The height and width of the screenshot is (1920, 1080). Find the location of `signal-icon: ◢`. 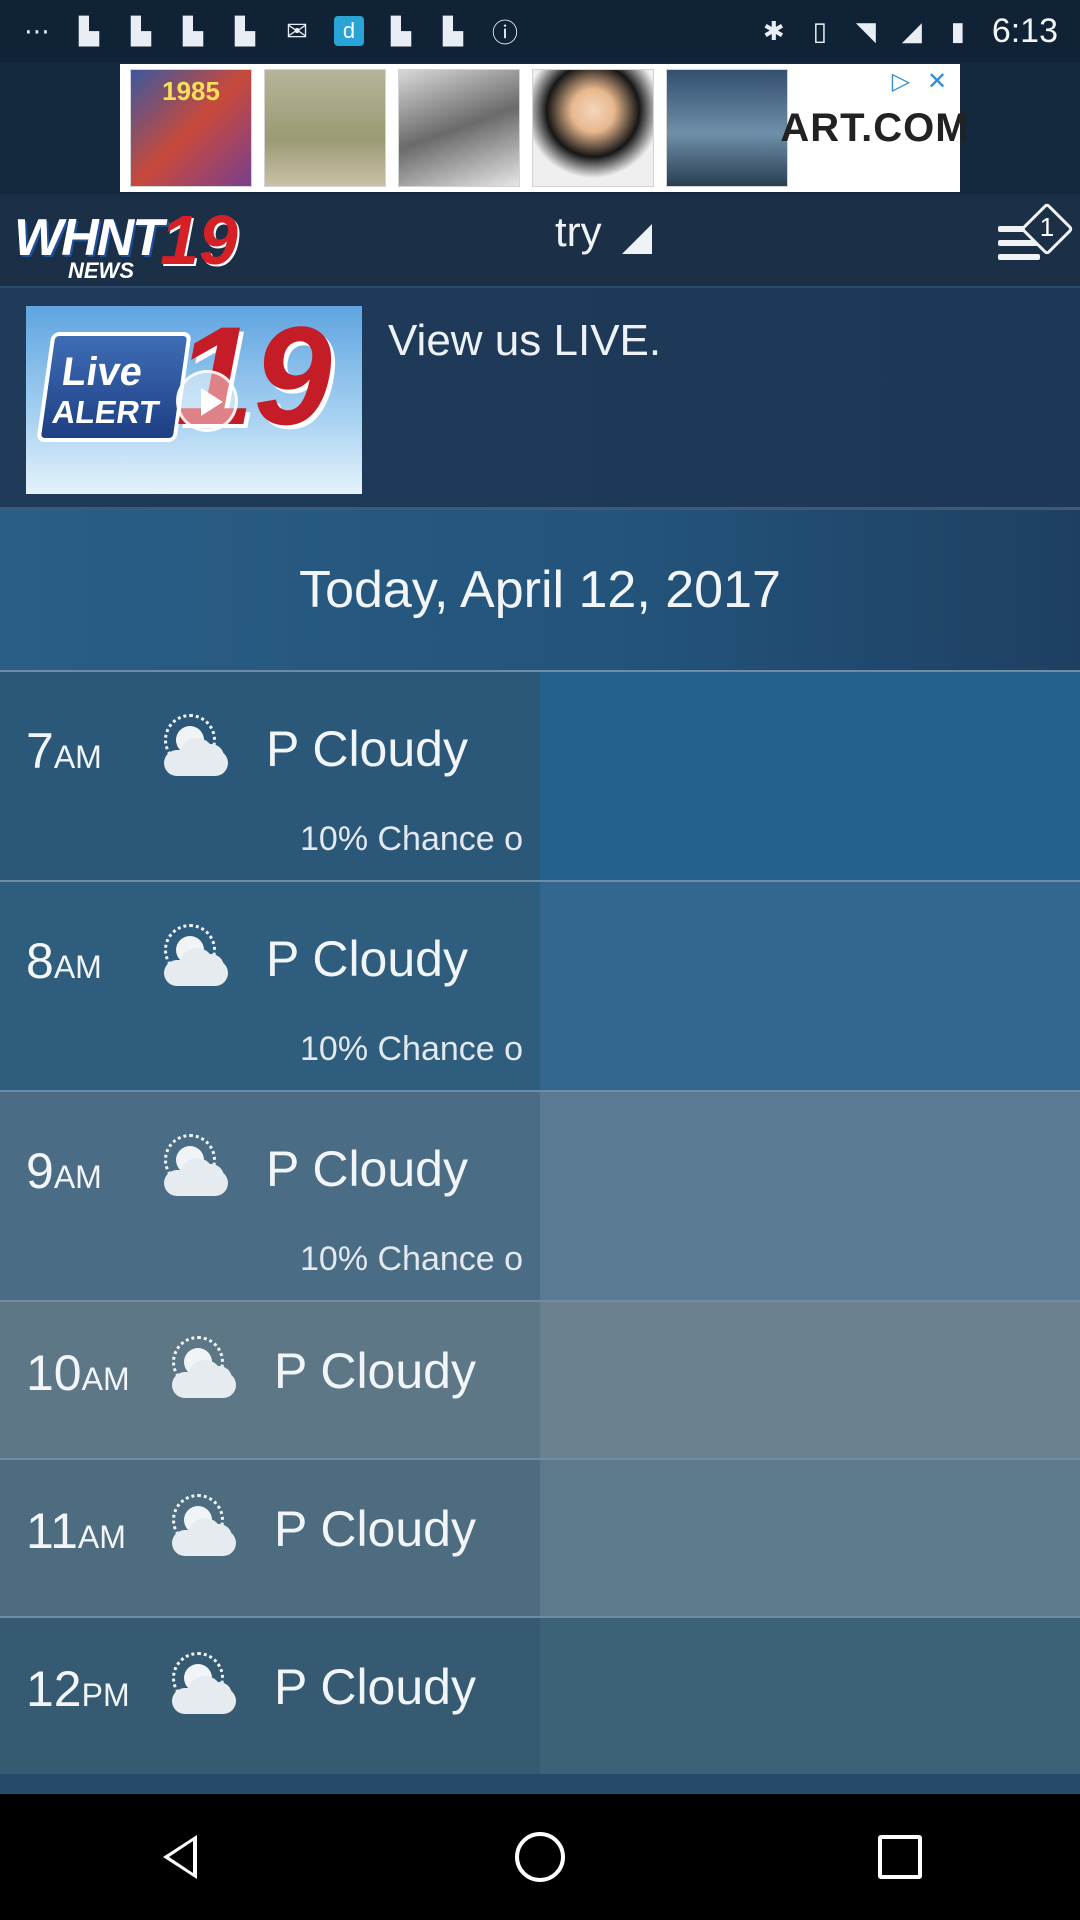

signal-icon: ◢ is located at coordinates (911, 30).